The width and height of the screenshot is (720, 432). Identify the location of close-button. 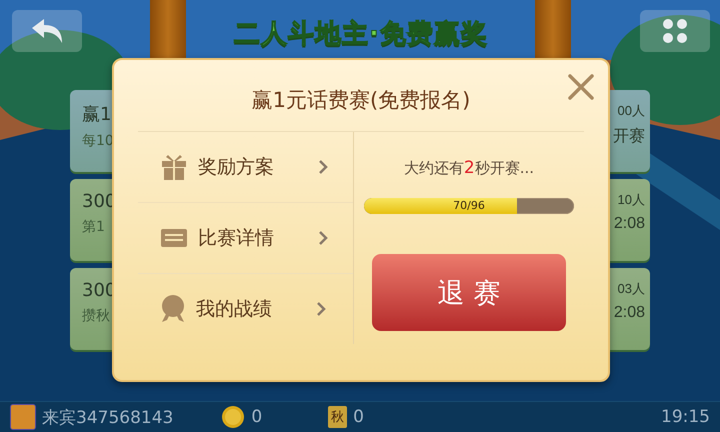
(581, 87).